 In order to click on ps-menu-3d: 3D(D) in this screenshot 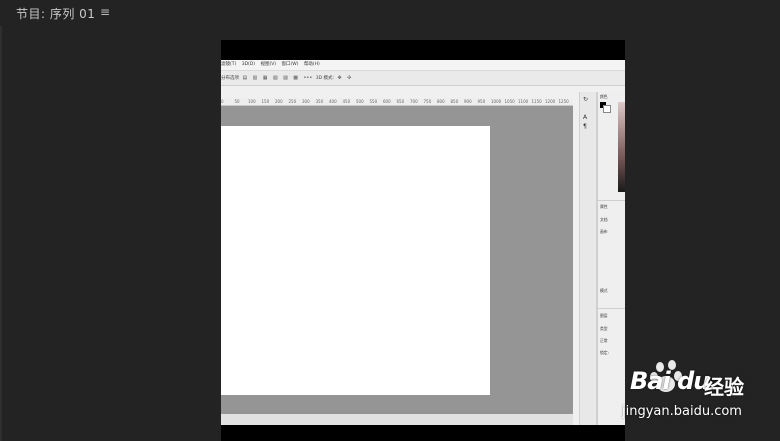, I will do `click(248, 64)`.